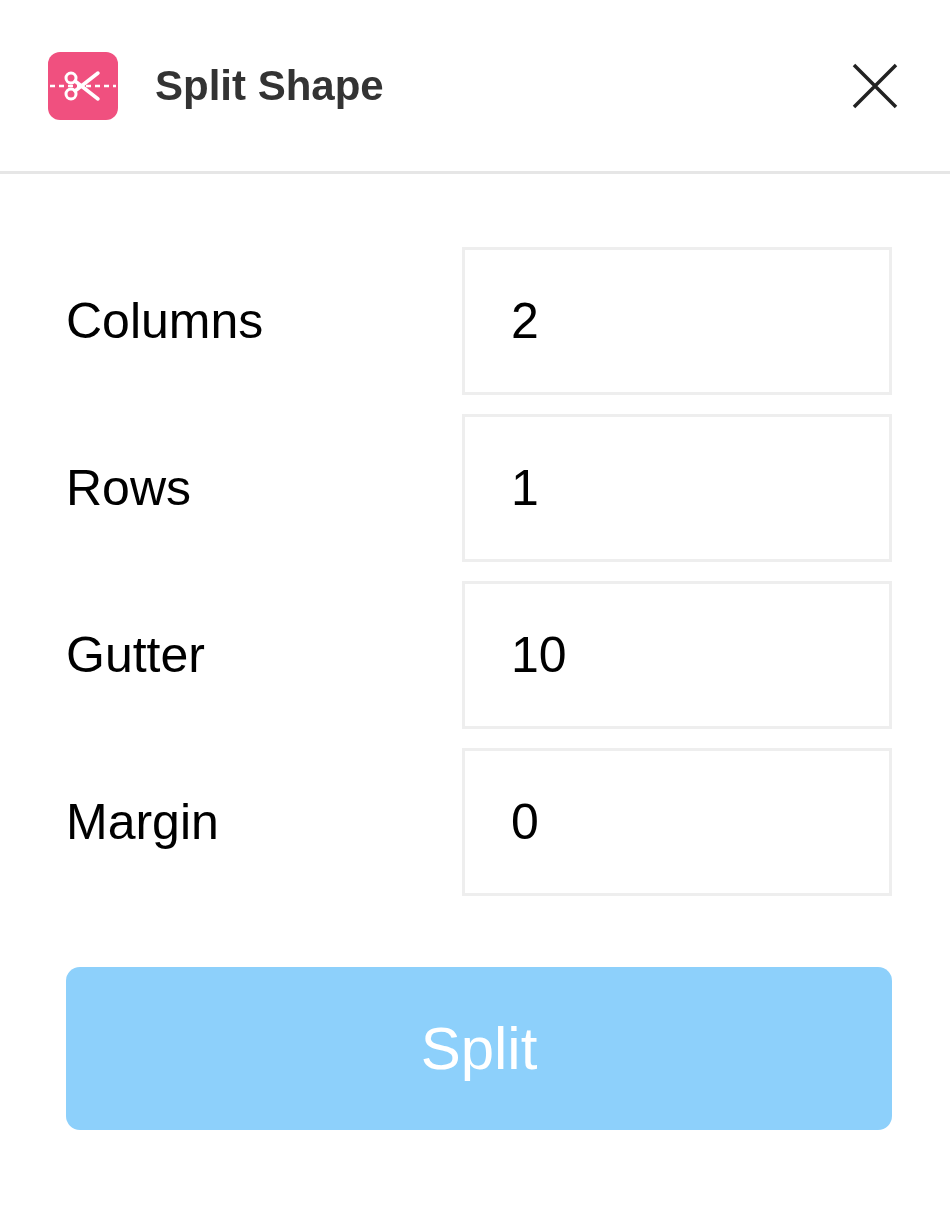 The width and height of the screenshot is (950, 1206). Describe the element at coordinates (677, 321) in the screenshot. I see `input-field: 2` at that location.